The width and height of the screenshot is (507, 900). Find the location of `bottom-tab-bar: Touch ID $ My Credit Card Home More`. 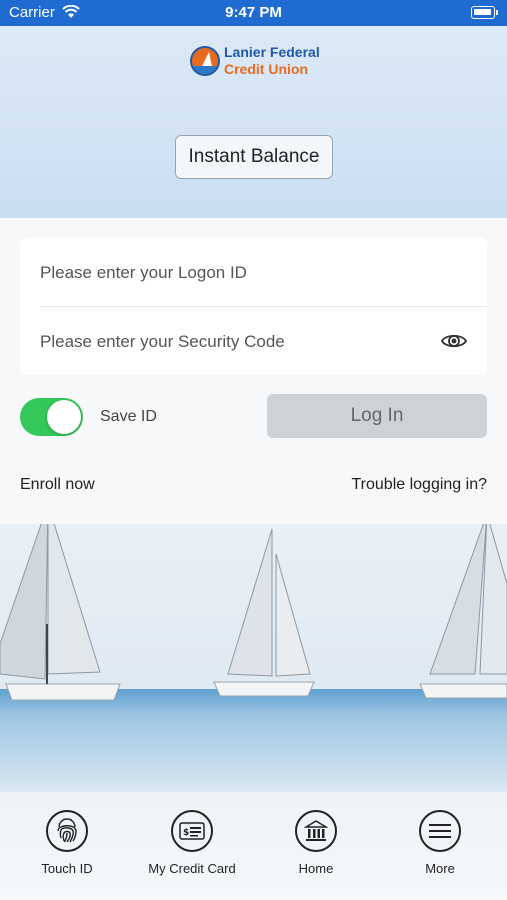

bottom-tab-bar: Touch ID $ My Credit Card Home More is located at coordinates (253, 846).